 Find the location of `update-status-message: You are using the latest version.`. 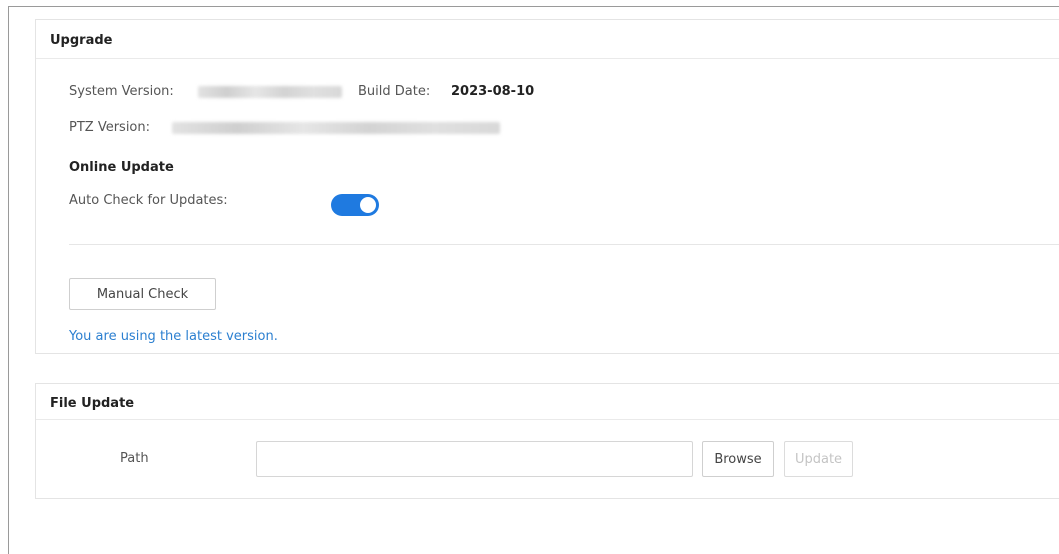

update-status-message: You are using the latest version. is located at coordinates (173, 336).